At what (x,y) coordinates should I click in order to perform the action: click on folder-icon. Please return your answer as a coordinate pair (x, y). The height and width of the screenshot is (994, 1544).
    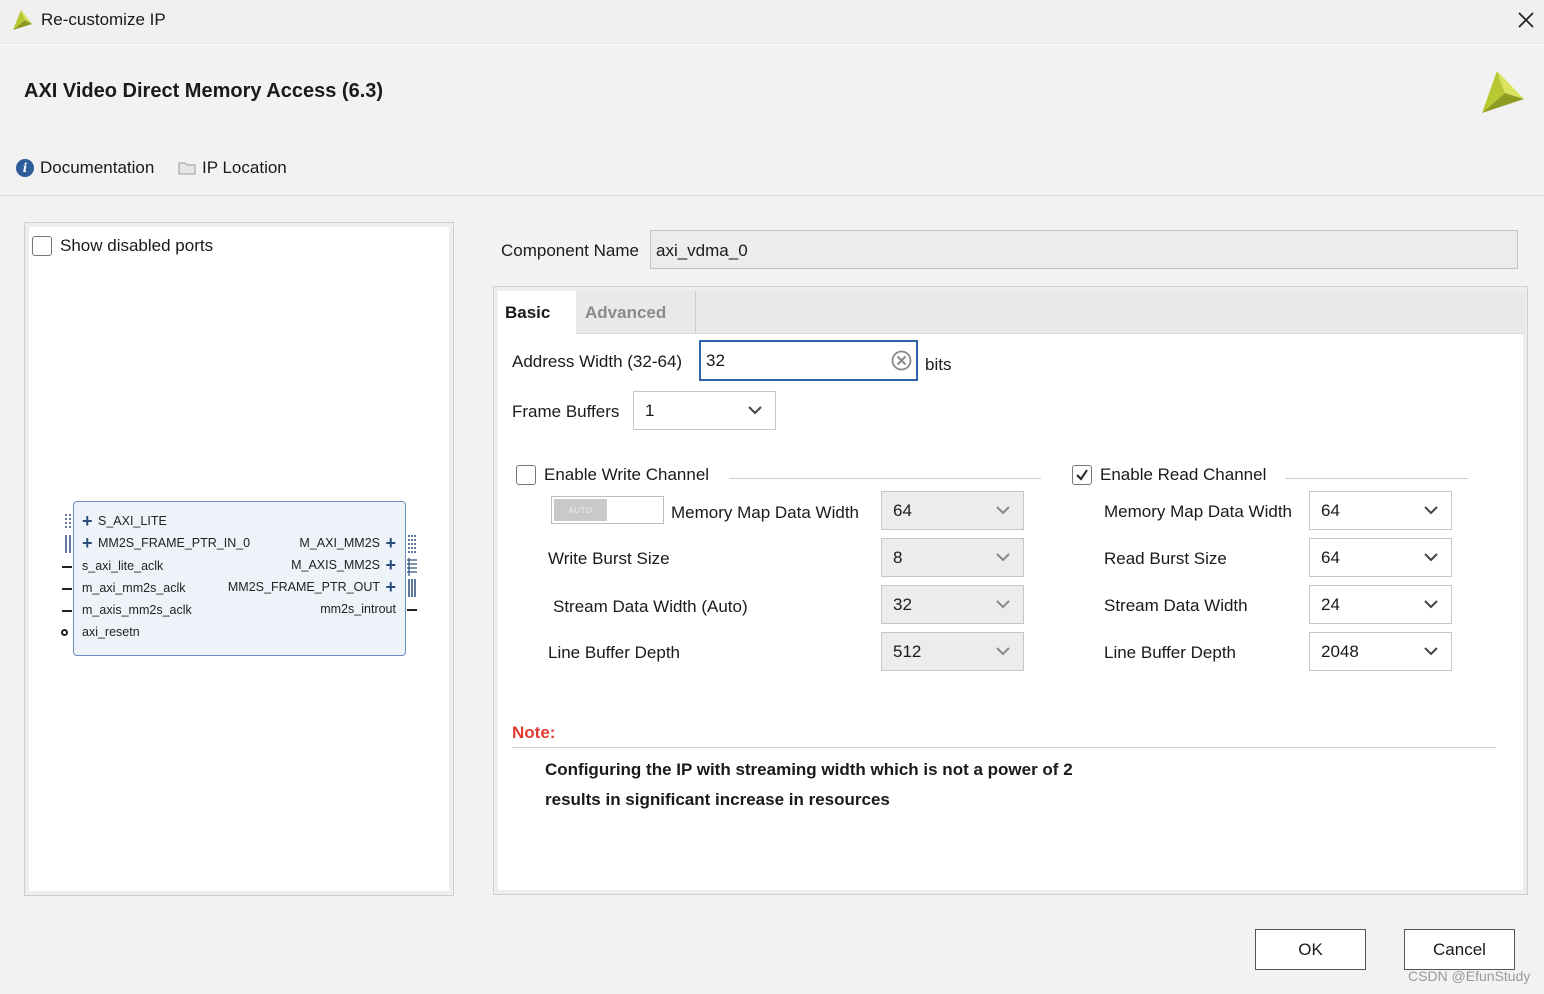
    Looking at the image, I should click on (187, 168).